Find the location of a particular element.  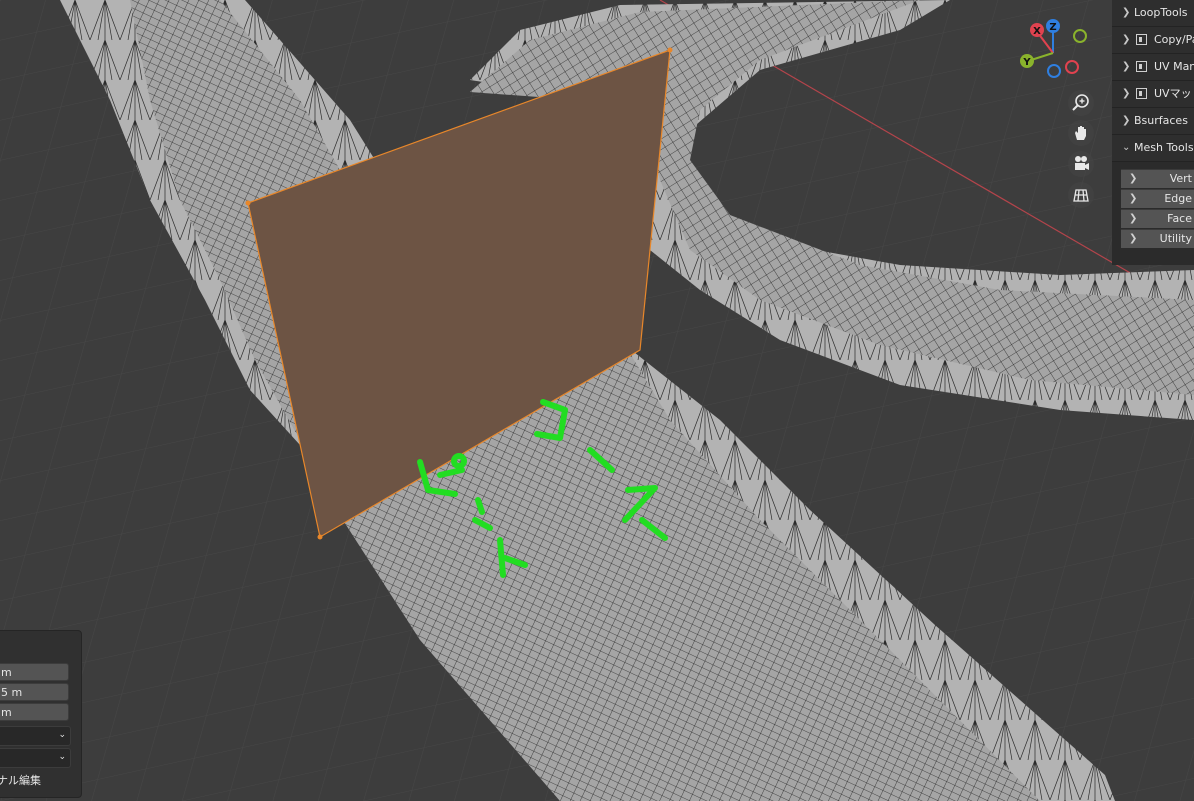

gizmo-y-label: Y is located at coordinates (1026, 62).